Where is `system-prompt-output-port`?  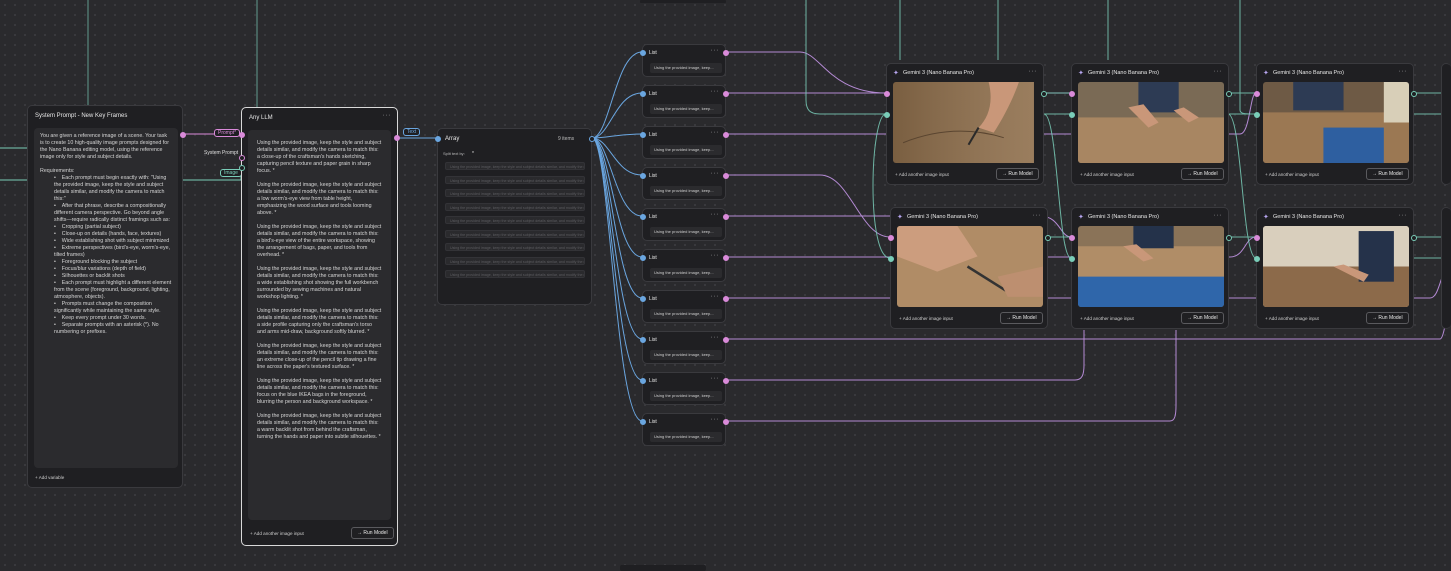
system-prompt-output-port is located at coordinates (183, 135).